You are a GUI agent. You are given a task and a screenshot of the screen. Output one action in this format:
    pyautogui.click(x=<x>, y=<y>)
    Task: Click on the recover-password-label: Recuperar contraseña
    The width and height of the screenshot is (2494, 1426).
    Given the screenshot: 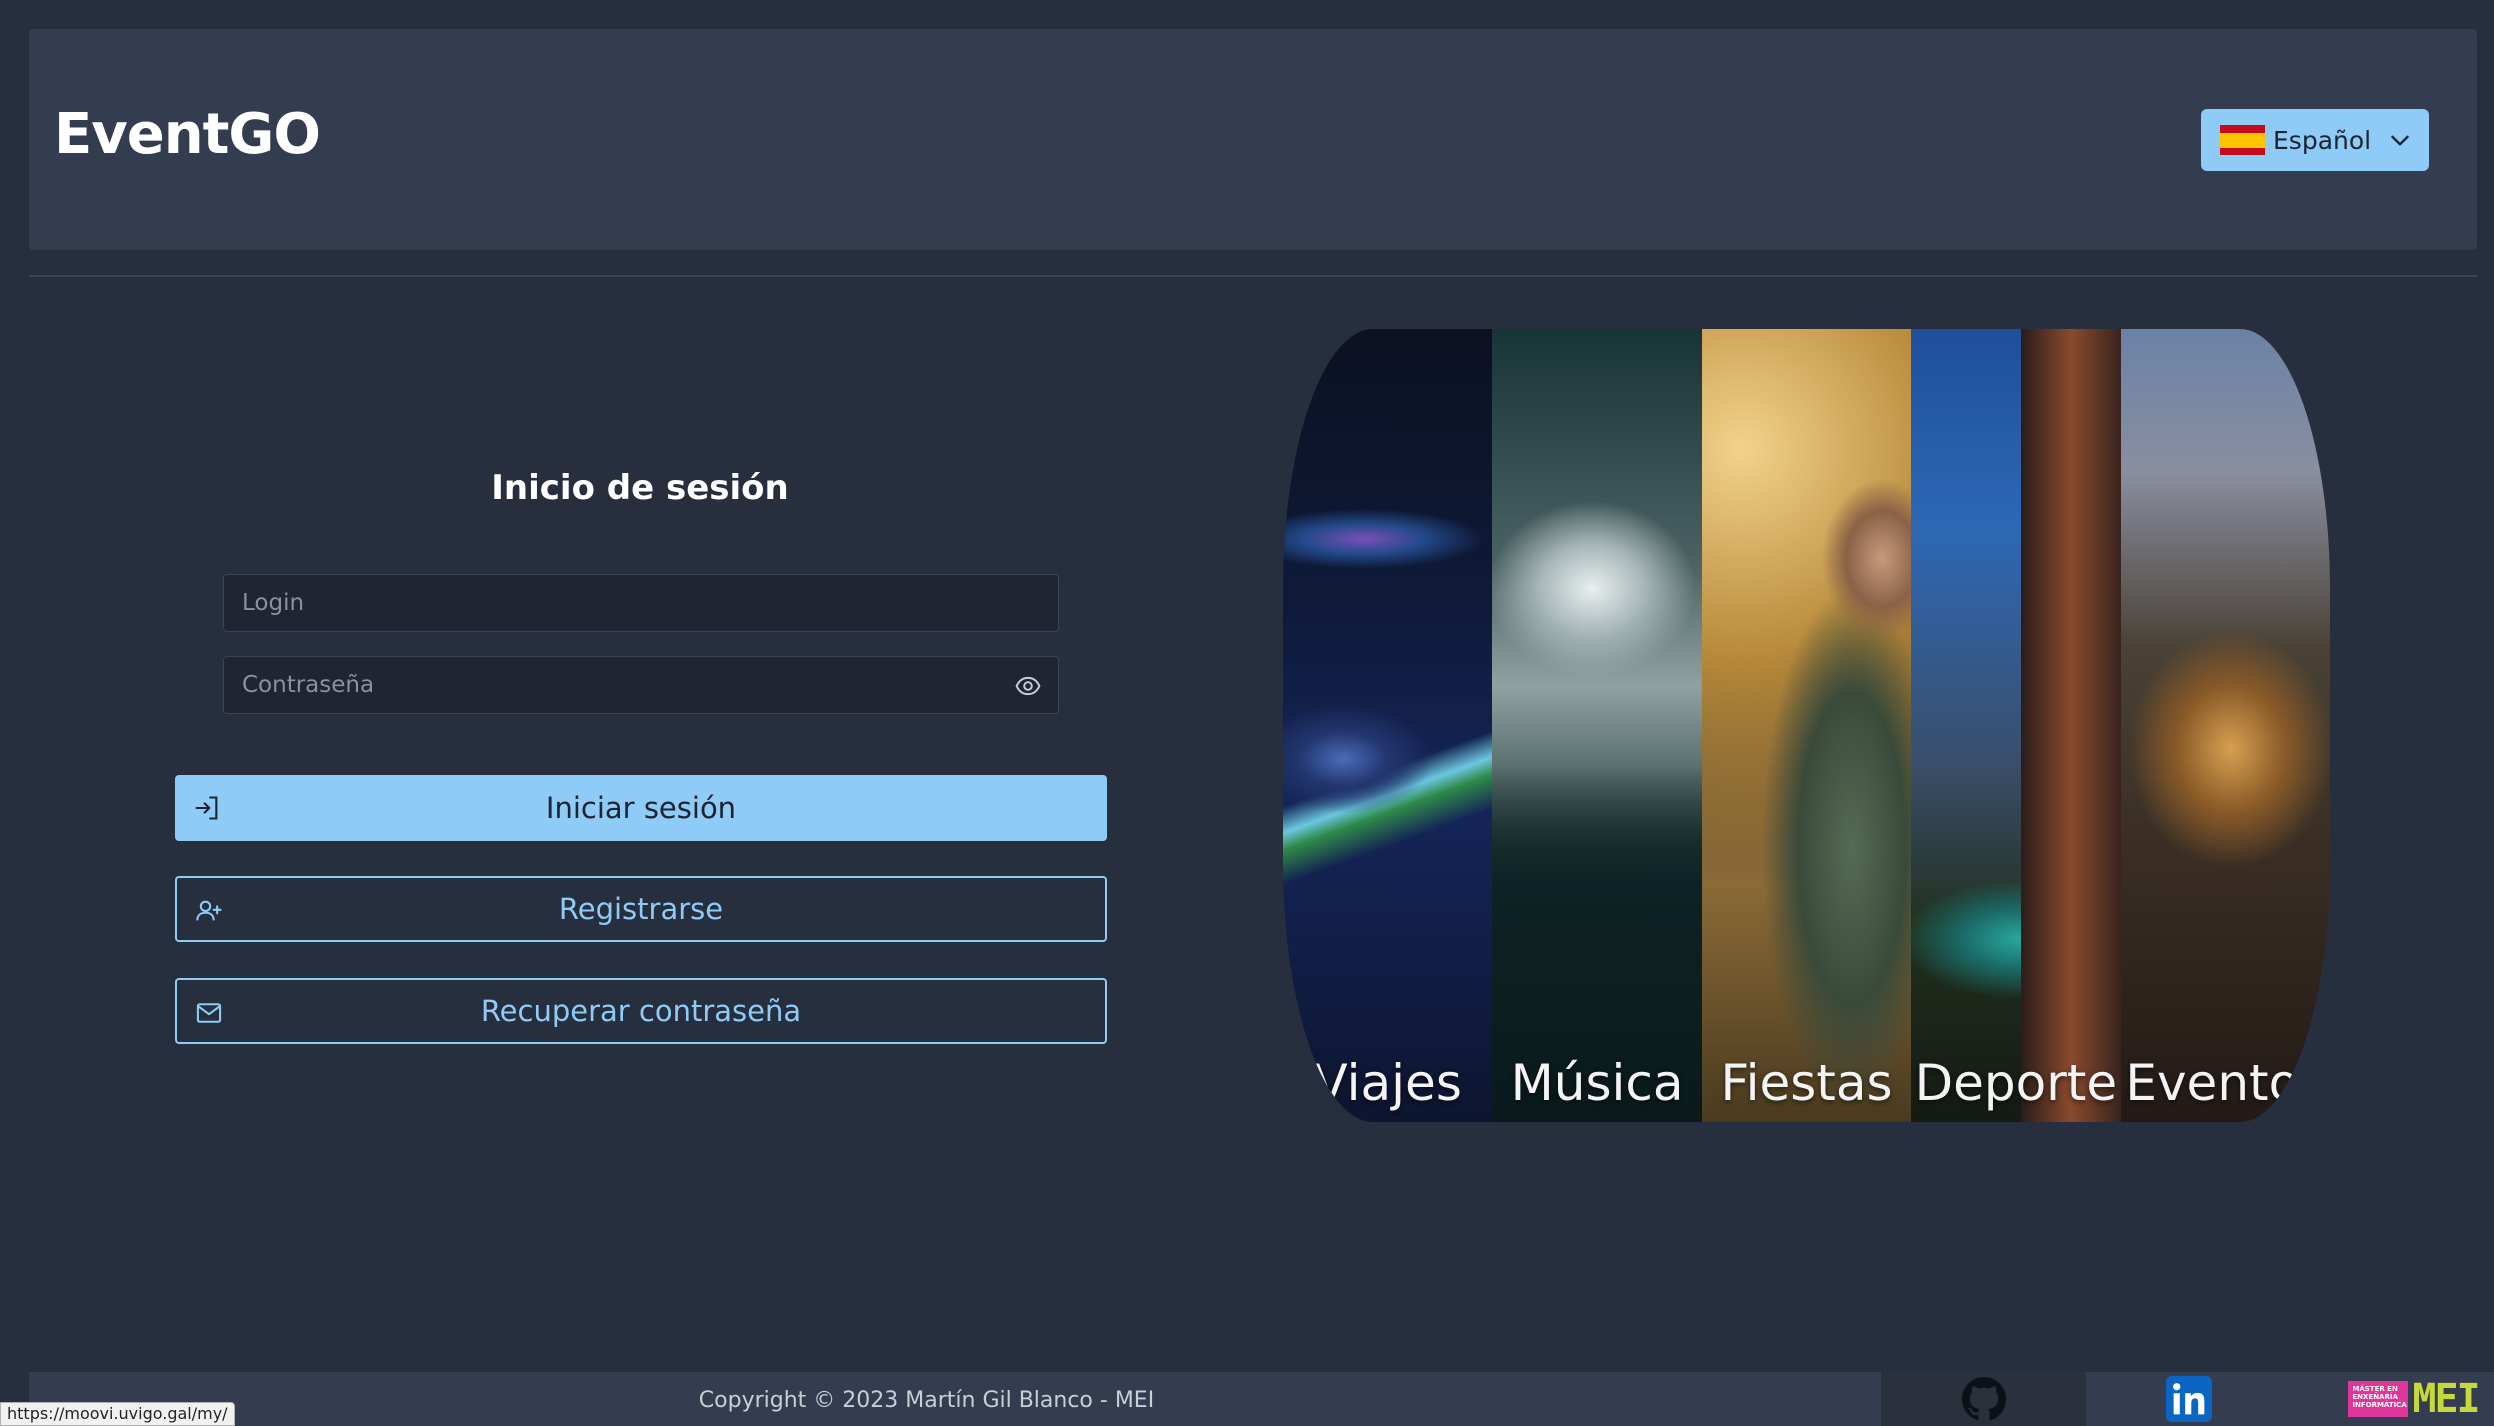 What is the action you would take?
    pyautogui.click(x=641, y=1011)
    